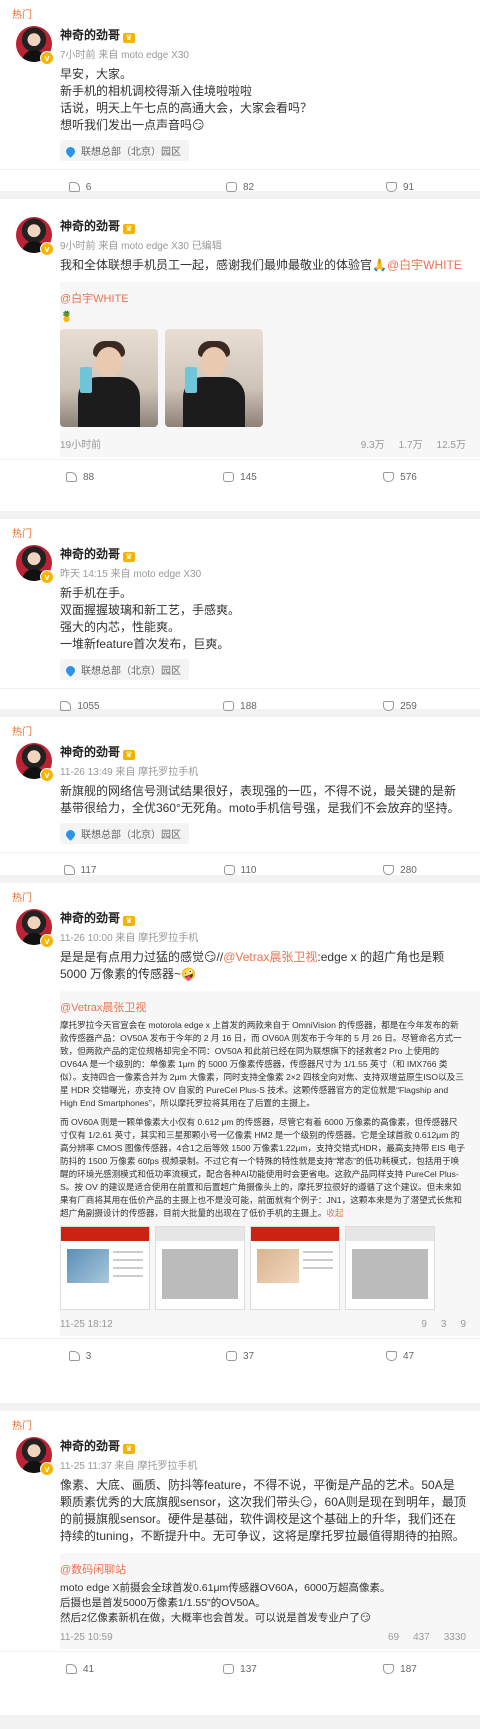 The height and width of the screenshot is (1729, 480). Describe the element at coordinates (240, 760) in the screenshot. I see `post-header: v 神奇的劲哥 ♛ 11-26 13:49 来自 摩托罗拉手机` at that location.